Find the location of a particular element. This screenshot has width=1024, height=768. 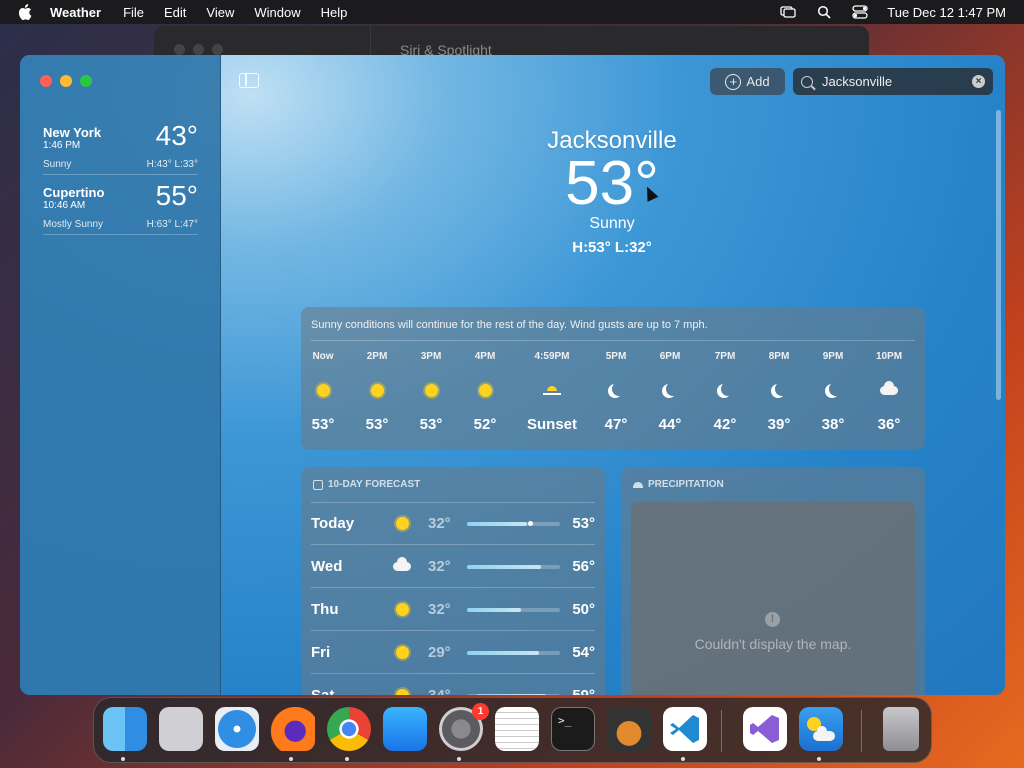

forecast-day: Thu is located at coordinates (325, 609).